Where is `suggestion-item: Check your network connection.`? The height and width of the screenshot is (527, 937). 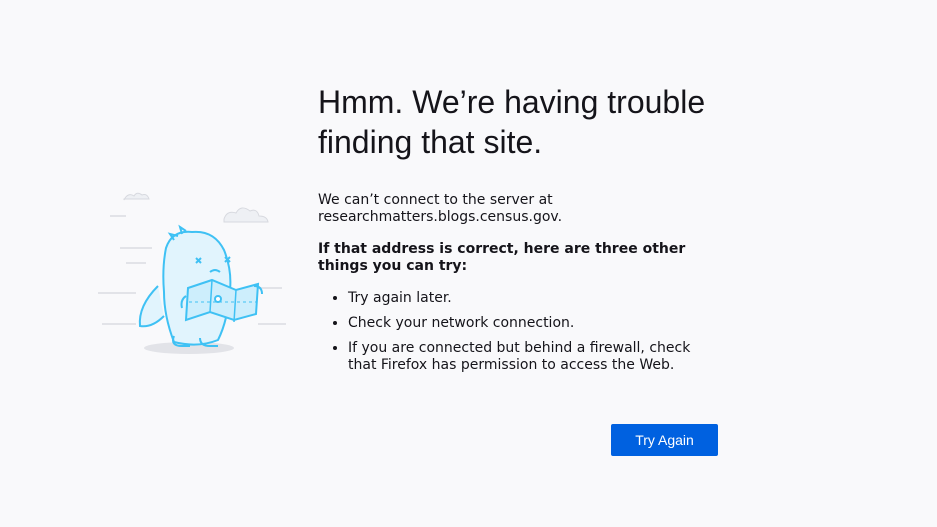
suggestion-item: Check your network connection. is located at coordinates (535, 323).